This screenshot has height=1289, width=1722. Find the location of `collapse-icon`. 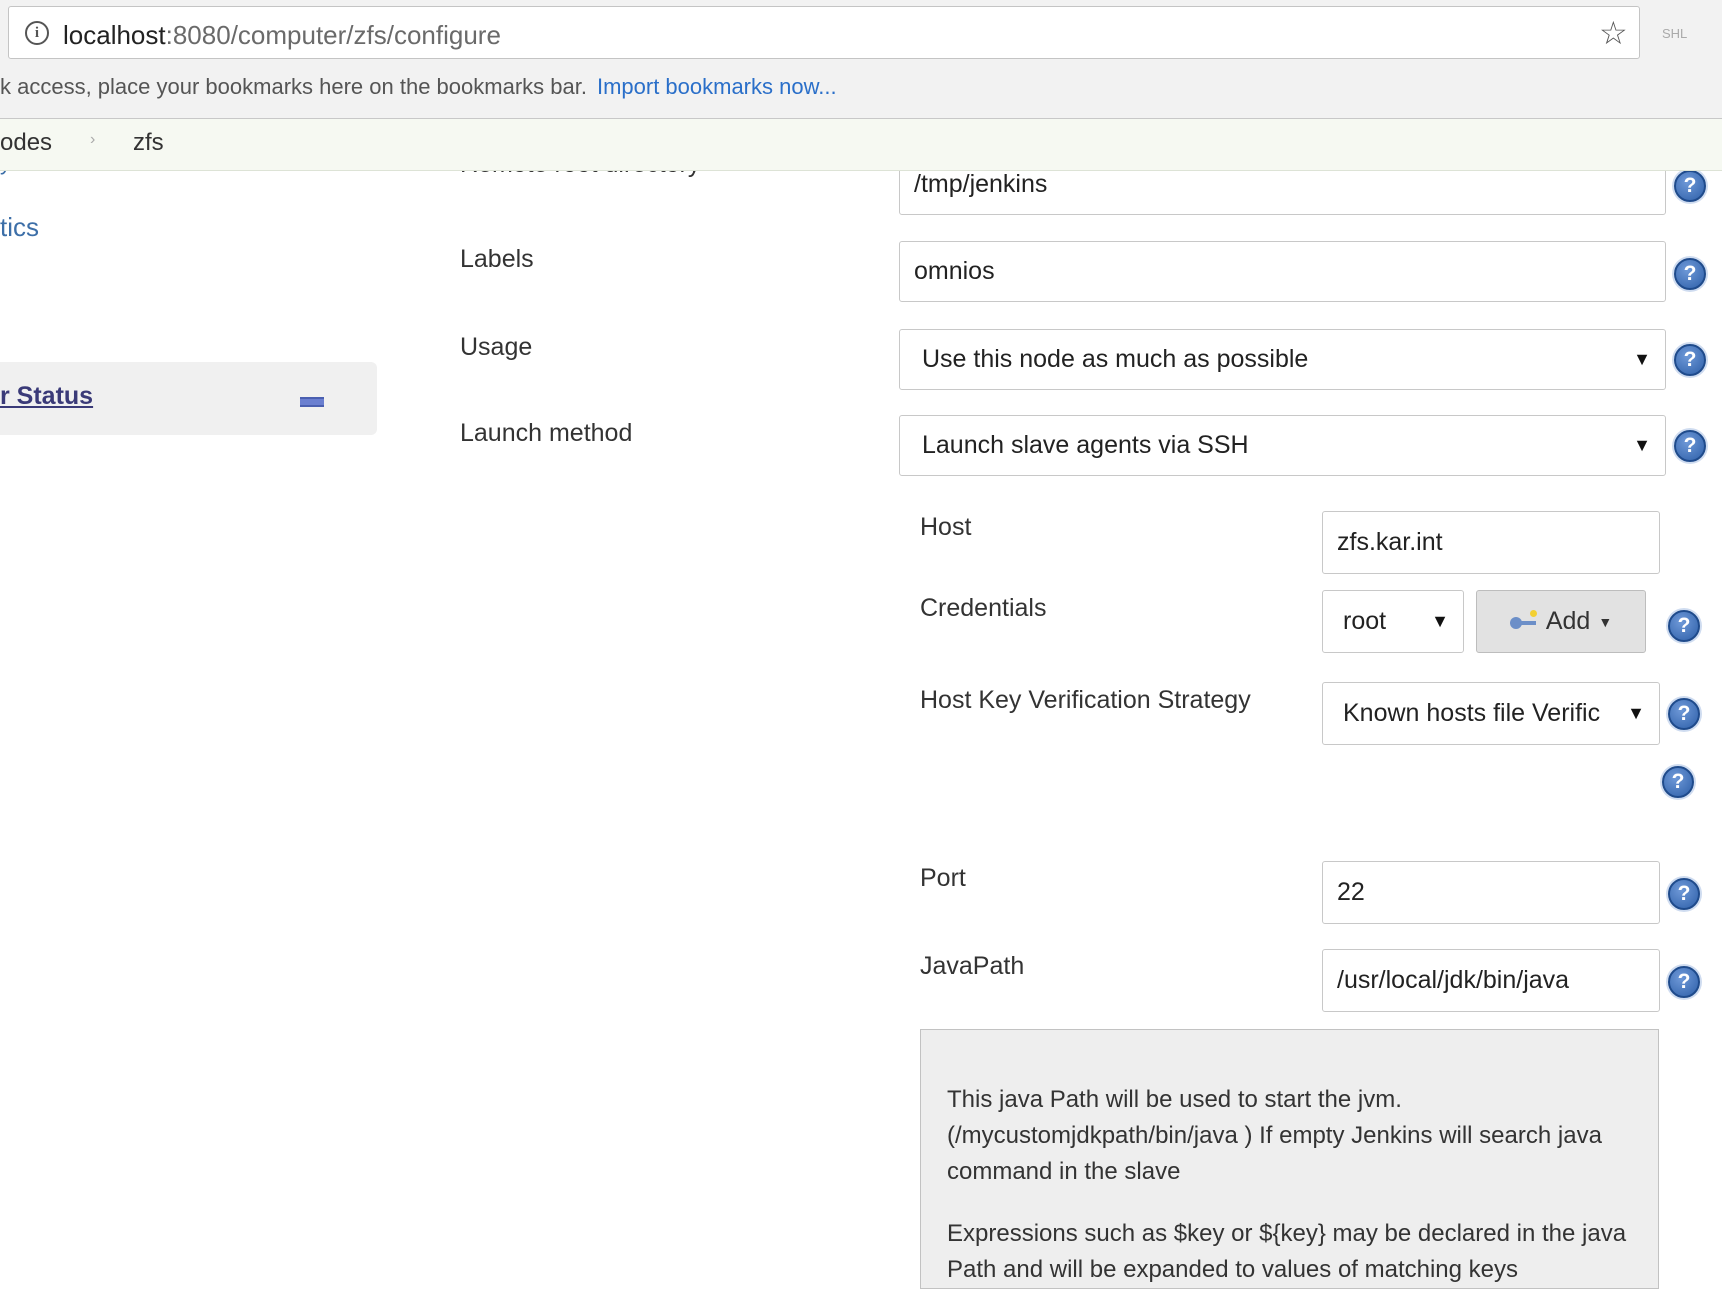

collapse-icon is located at coordinates (312, 402).